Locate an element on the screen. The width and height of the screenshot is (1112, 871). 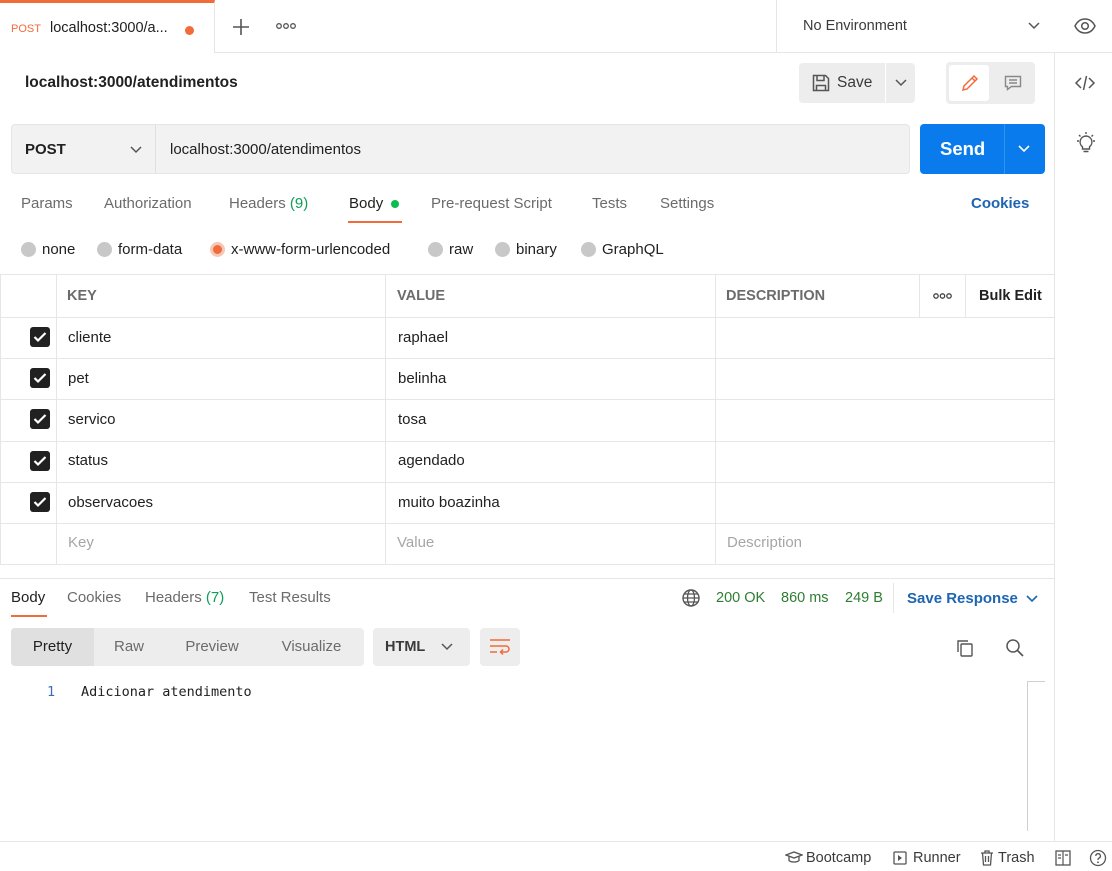
copy-icon is located at coordinates (965, 648).